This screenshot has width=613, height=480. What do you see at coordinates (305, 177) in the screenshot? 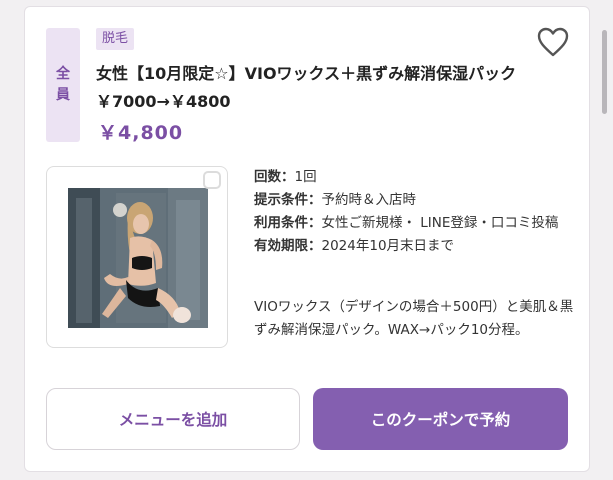
I see `detail-value: 1回` at bounding box center [305, 177].